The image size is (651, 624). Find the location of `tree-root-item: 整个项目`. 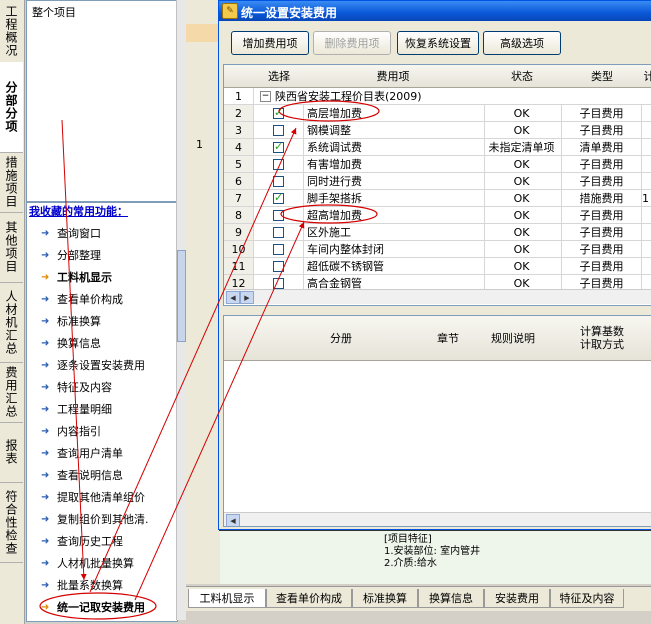

tree-root-item: 整个项目 is located at coordinates (54, 12).